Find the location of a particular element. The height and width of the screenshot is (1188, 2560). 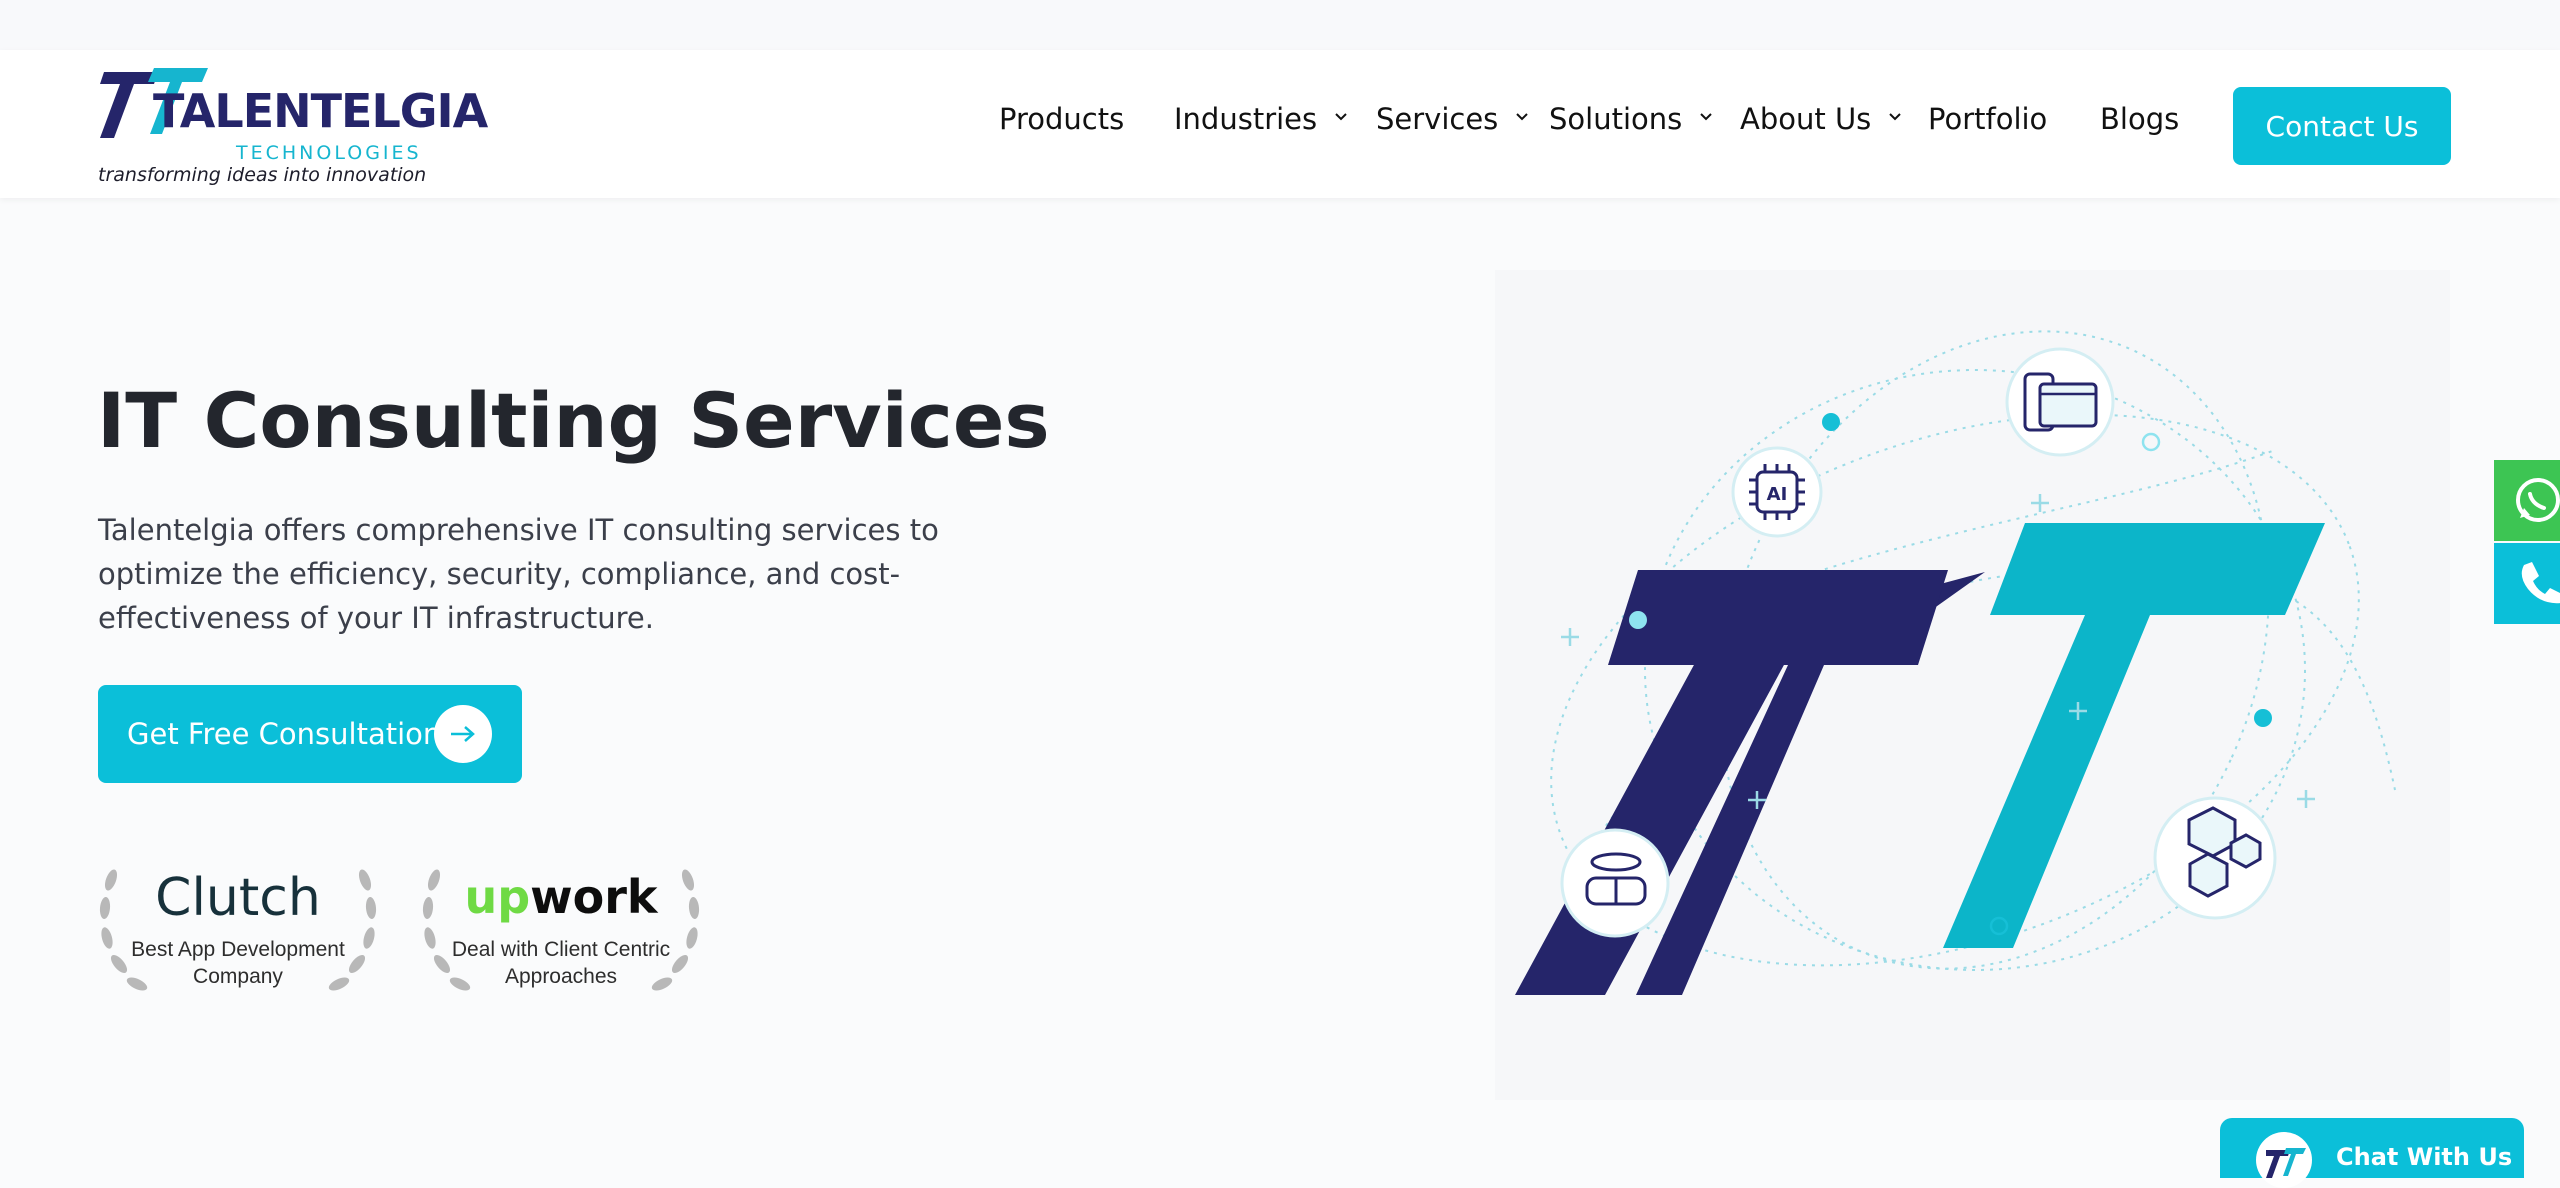

cubes-icon is located at coordinates (2215, 858).